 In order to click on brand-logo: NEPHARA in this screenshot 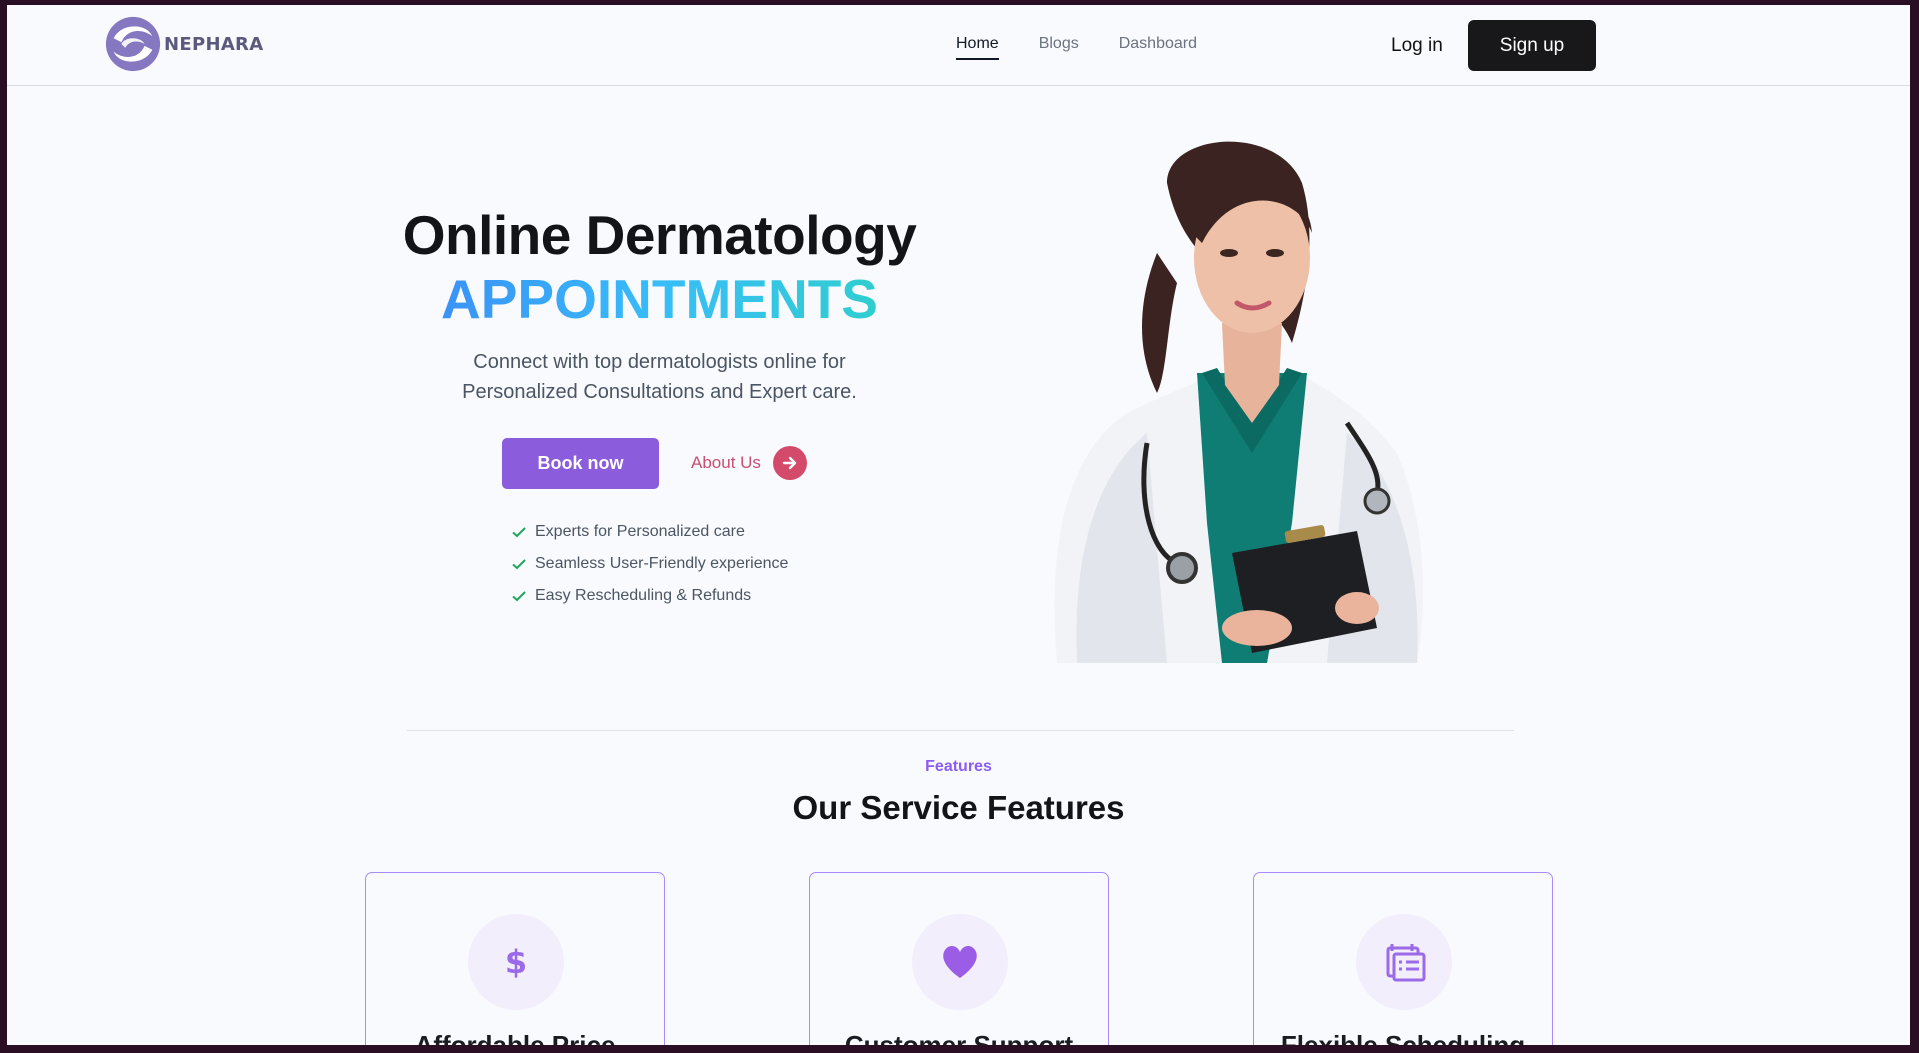, I will do `click(183, 44)`.